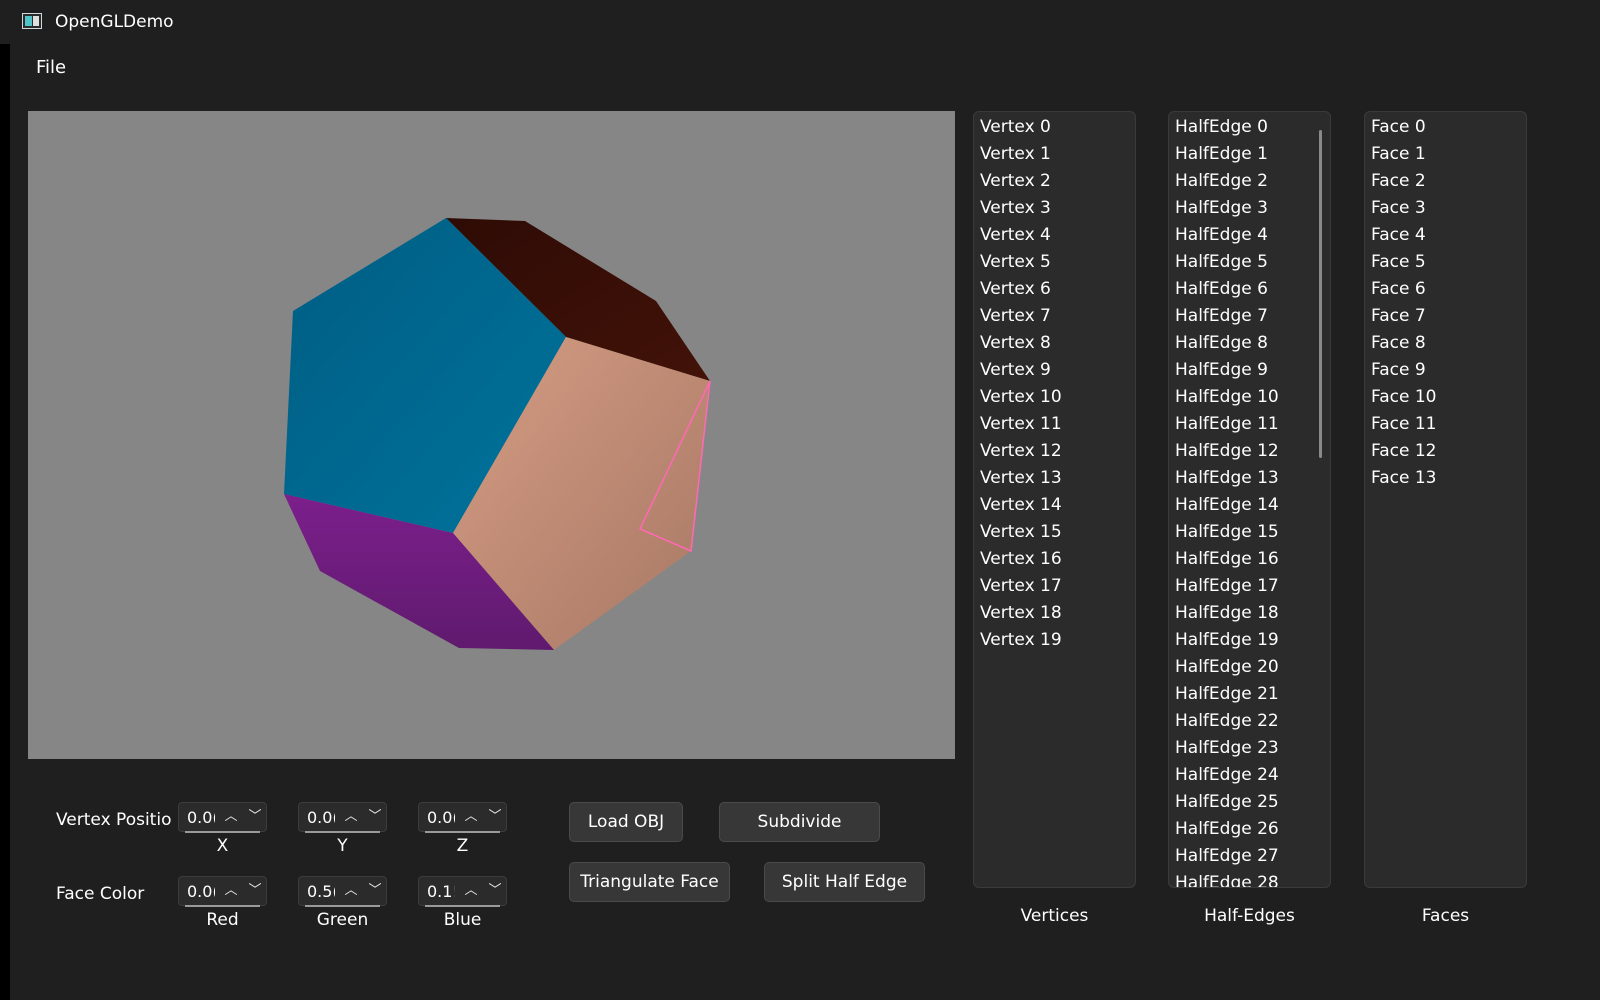 The width and height of the screenshot is (1600, 1000). What do you see at coordinates (342, 920) in the screenshot?
I see `face-green-caption: Green` at bounding box center [342, 920].